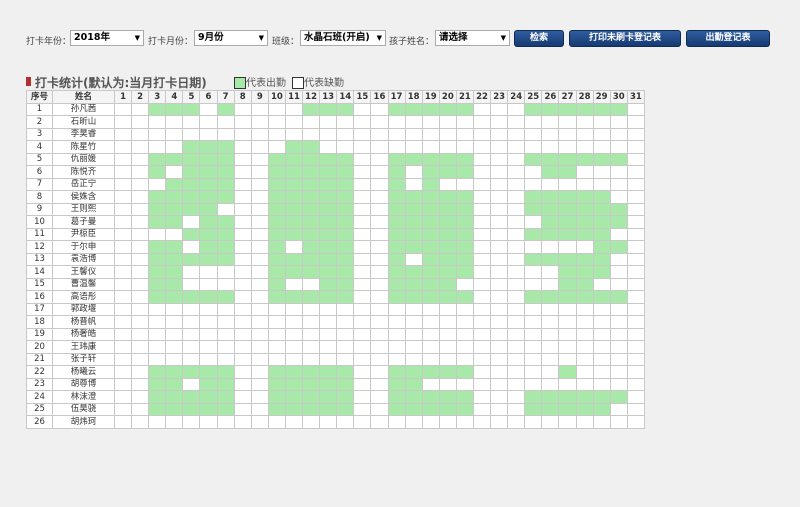  I want to click on col-header-day: 10, so click(276, 97).